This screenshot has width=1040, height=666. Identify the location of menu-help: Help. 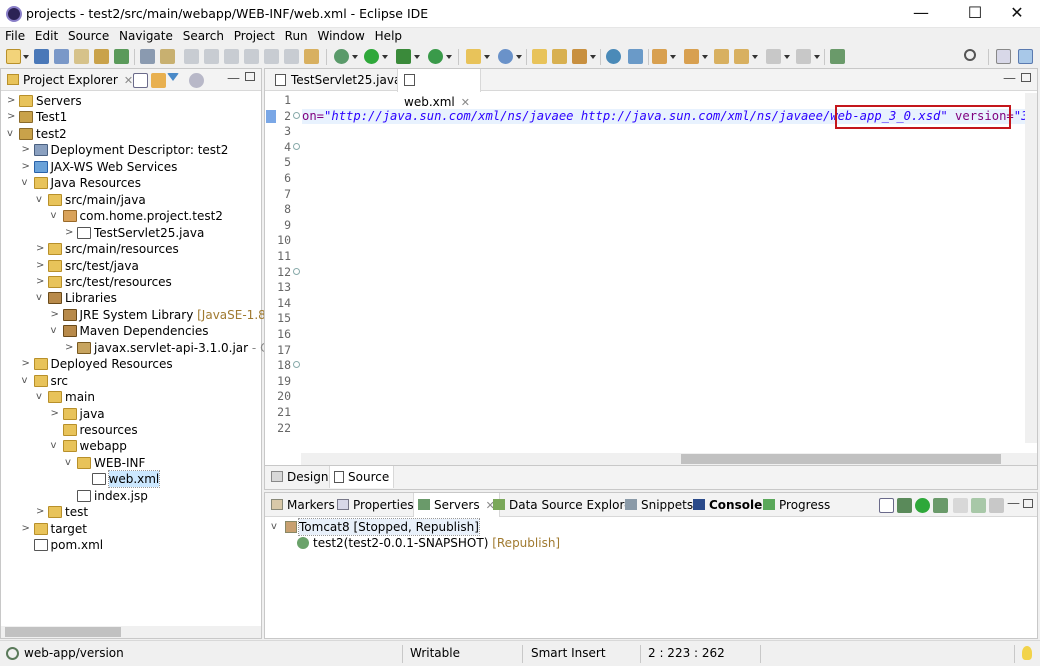
(388, 36).